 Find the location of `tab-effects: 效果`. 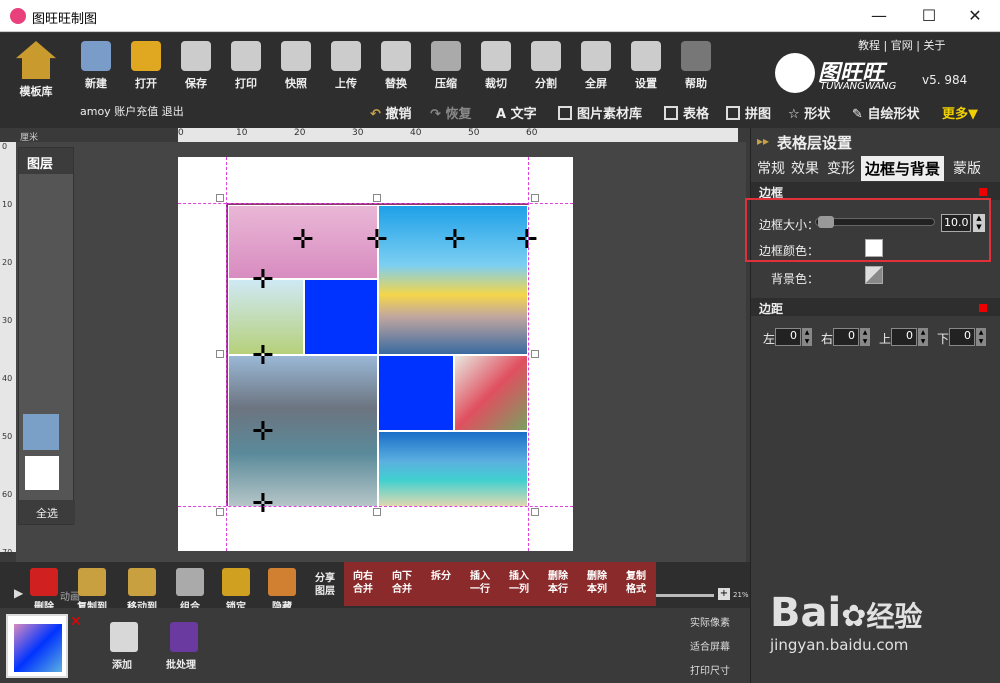

tab-effects: 效果 is located at coordinates (805, 168).